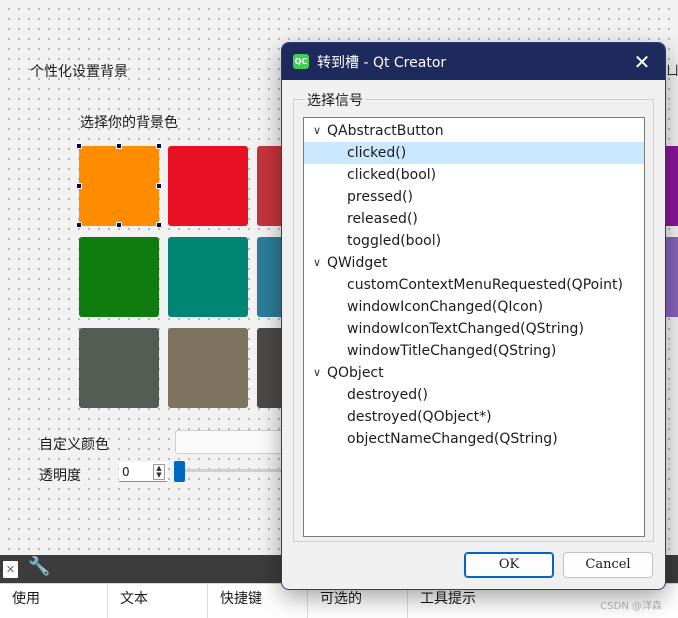  What do you see at coordinates (474, 153) in the screenshot?
I see `tree-signal-row: clicked()` at bounding box center [474, 153].